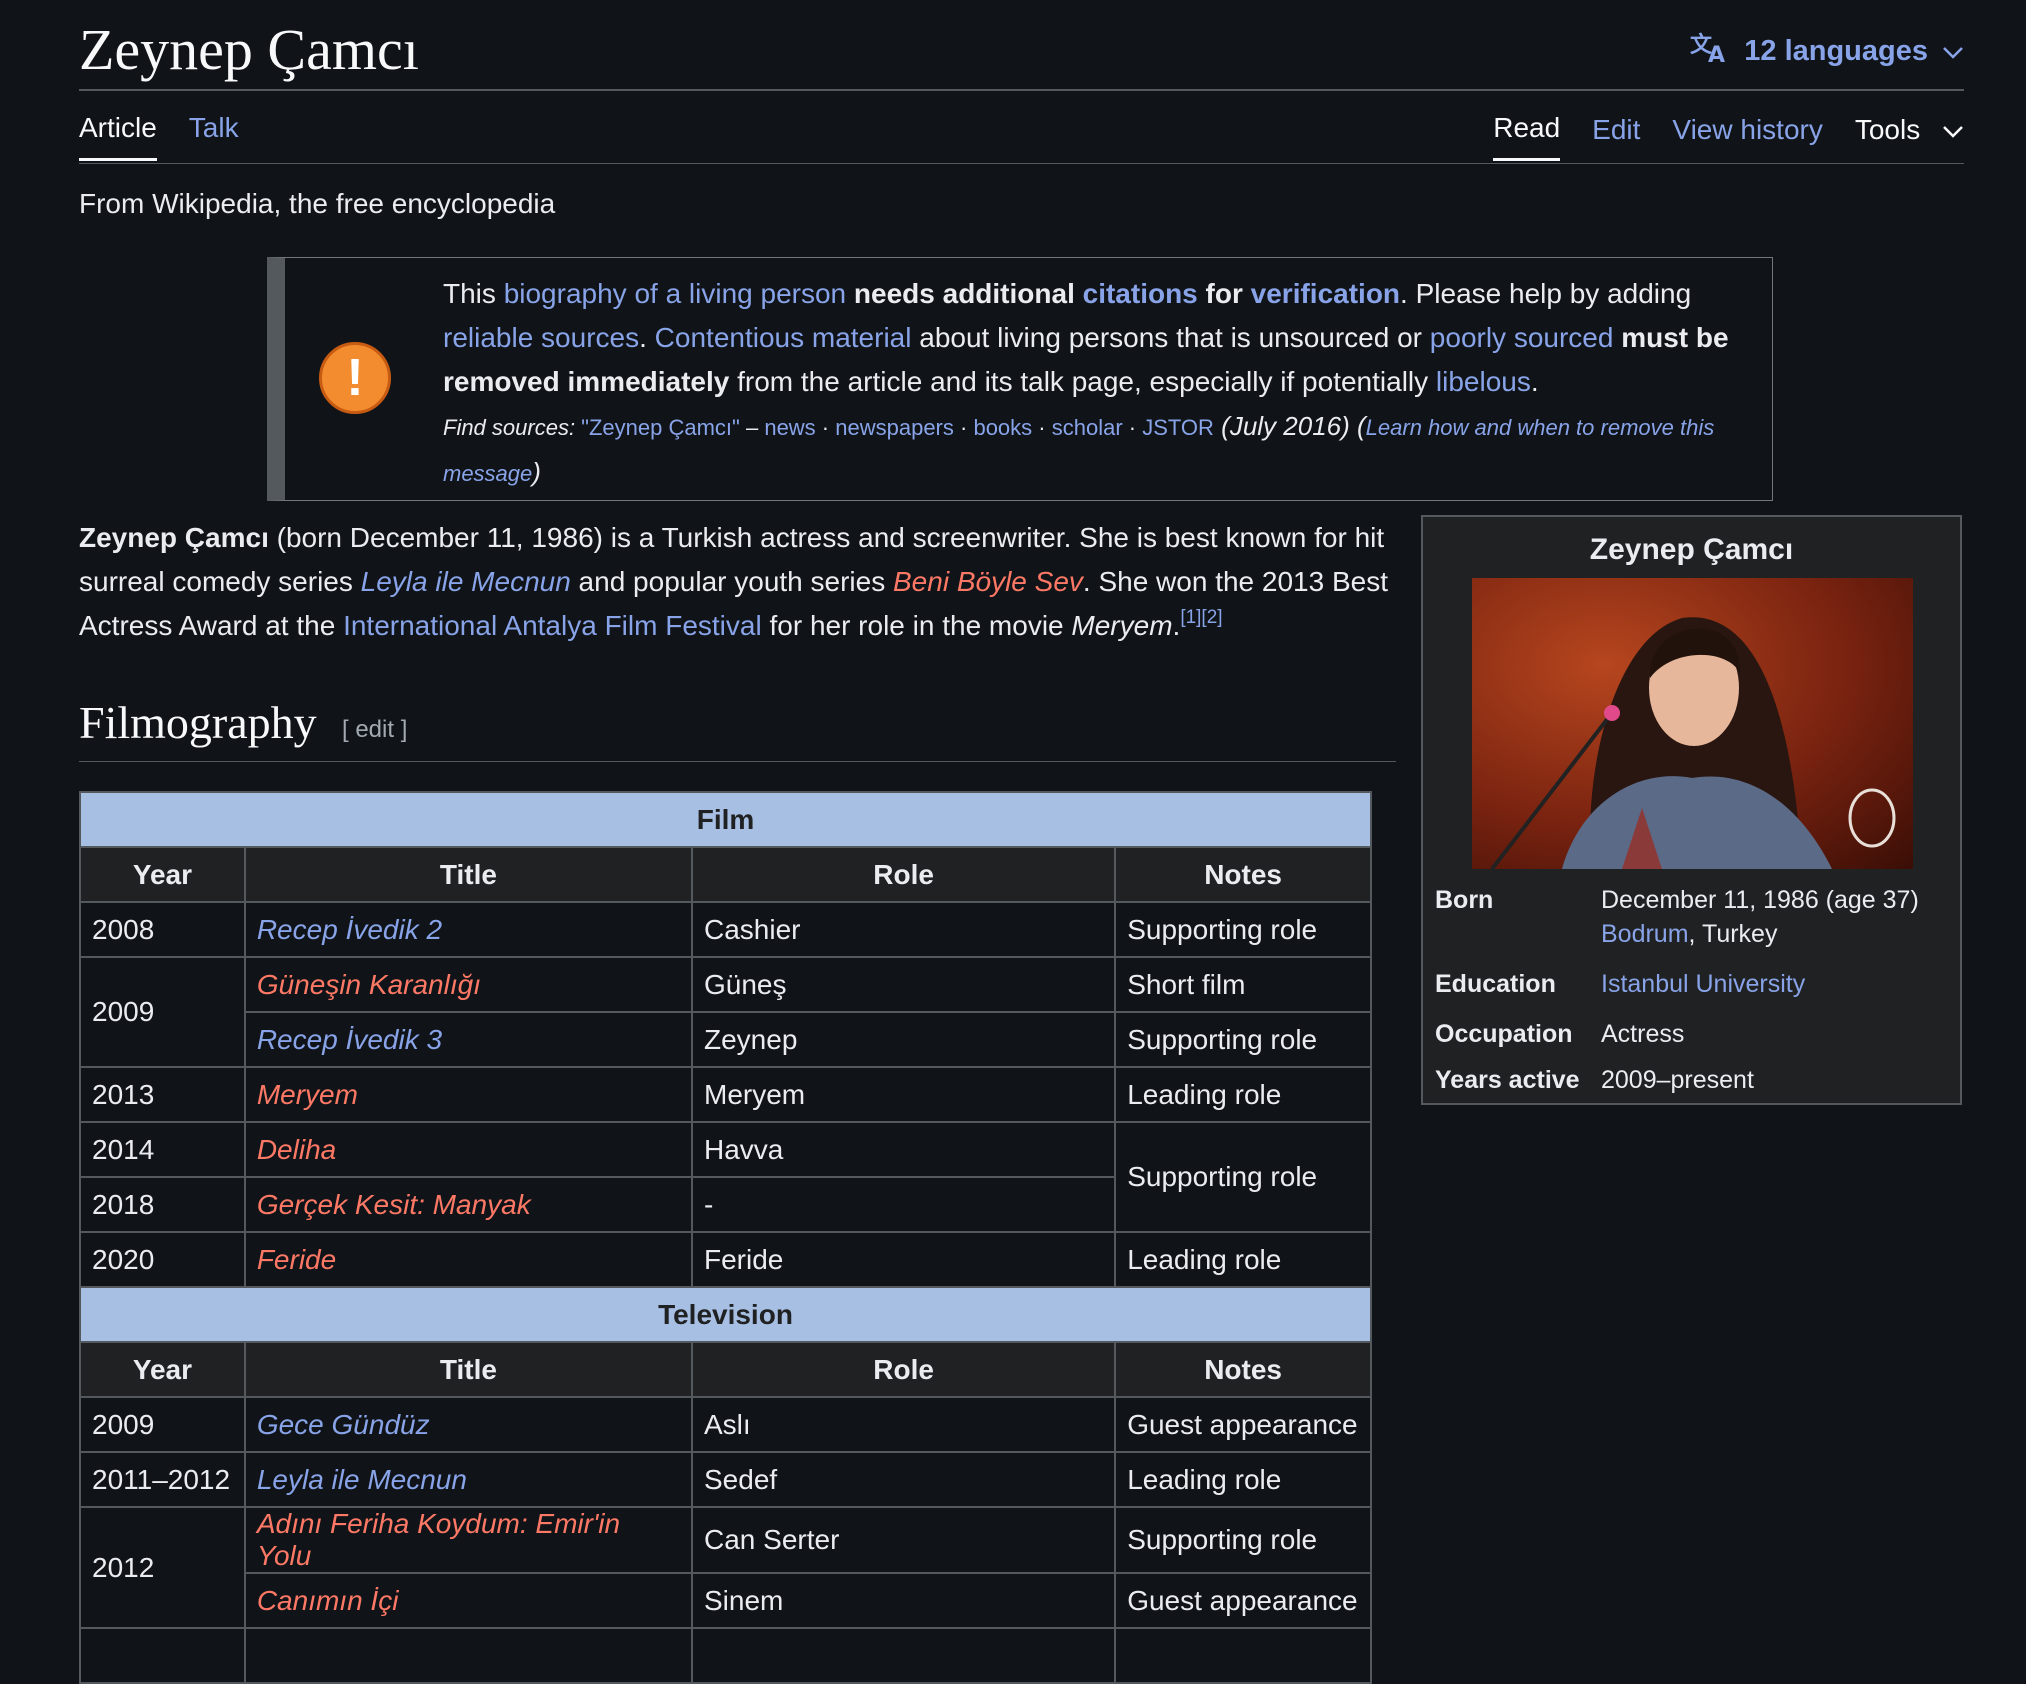  What do you see at coordinates (903, 1424) in the screenshot?
I see `cell-role: Aslı` at bounding box center [903, 1424].